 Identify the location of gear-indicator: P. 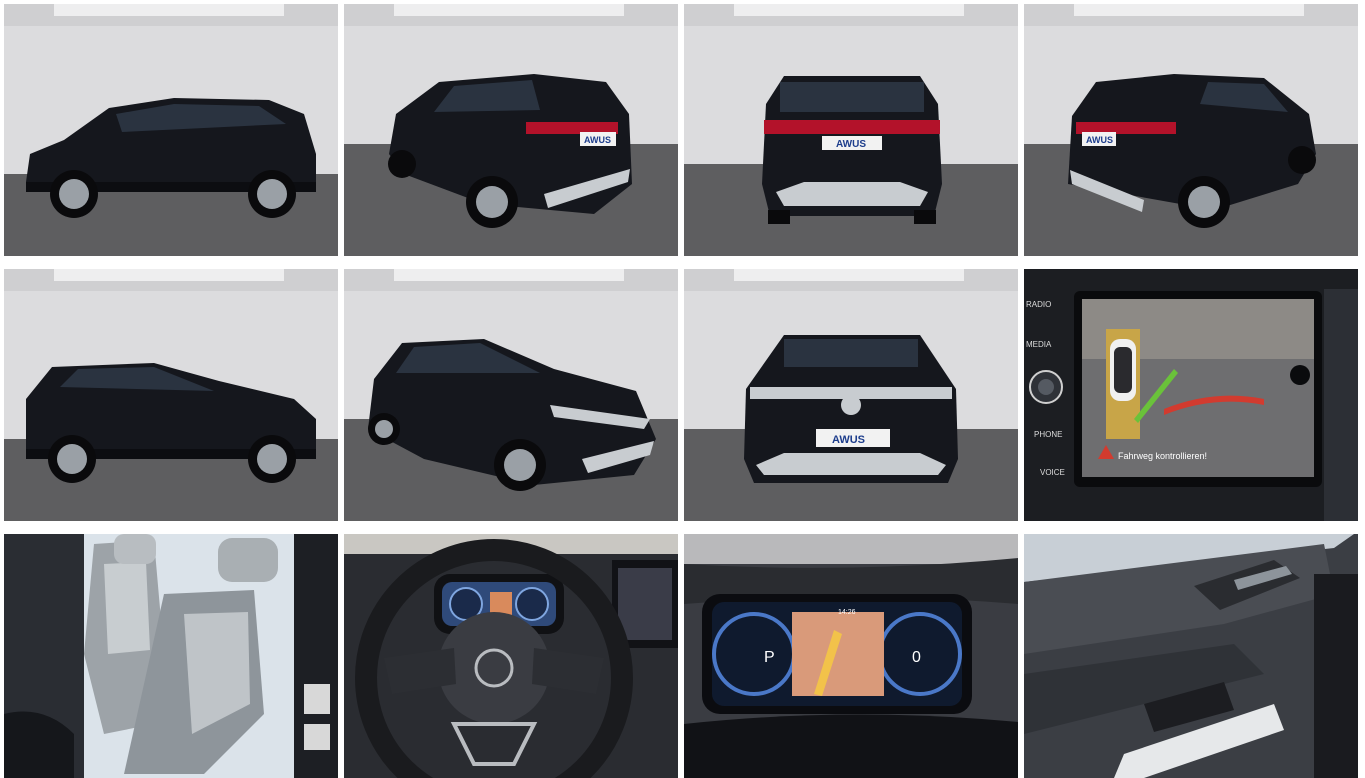
(769, 657).